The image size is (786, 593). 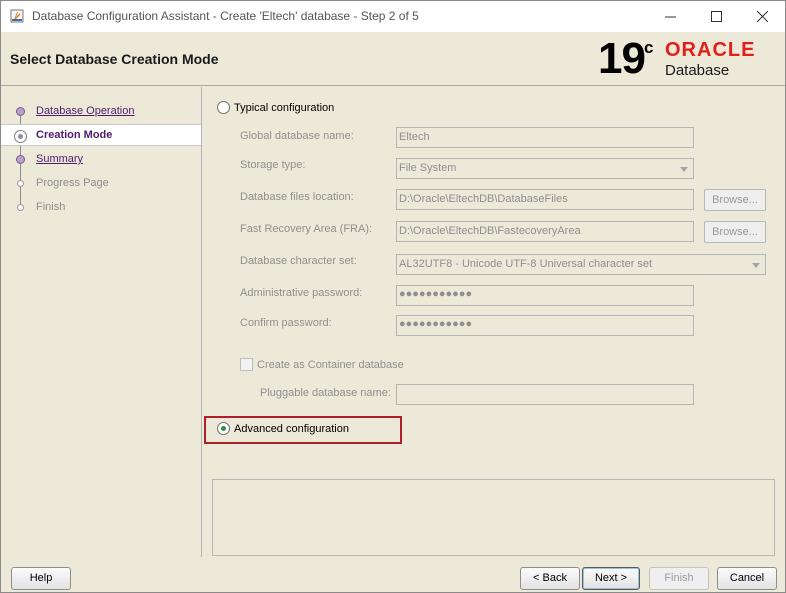 What do you see at coordinates (306, 229) in the screenshot?
I see `fra-label: Fast Recovery Area (FRA):` at bounding box center [306, 229].